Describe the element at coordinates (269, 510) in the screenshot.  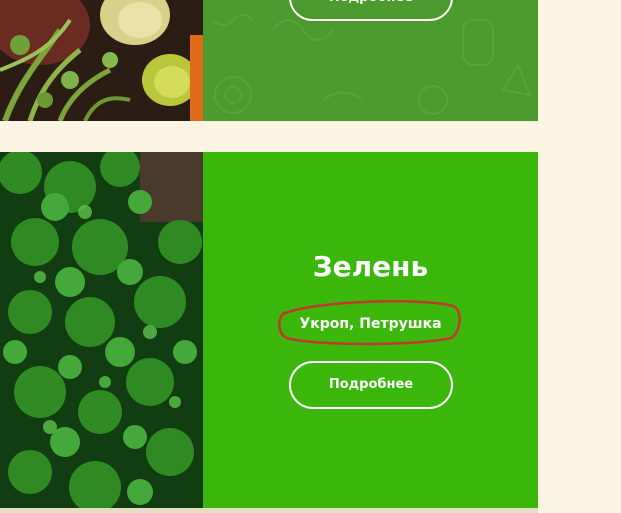
I see `next-card-edge` at that location.